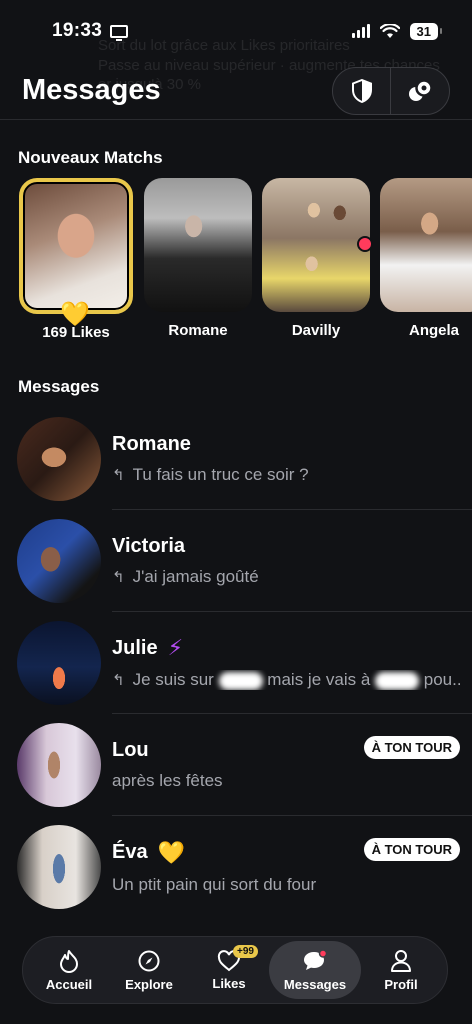 This screenshot has width=472, height=1024. What do you see at coordinates (224, 45) in the screenshot?
I see `promo-line-1: Sort du lot grâce aux Likes prioritaires` at bounding box center [224, 45].